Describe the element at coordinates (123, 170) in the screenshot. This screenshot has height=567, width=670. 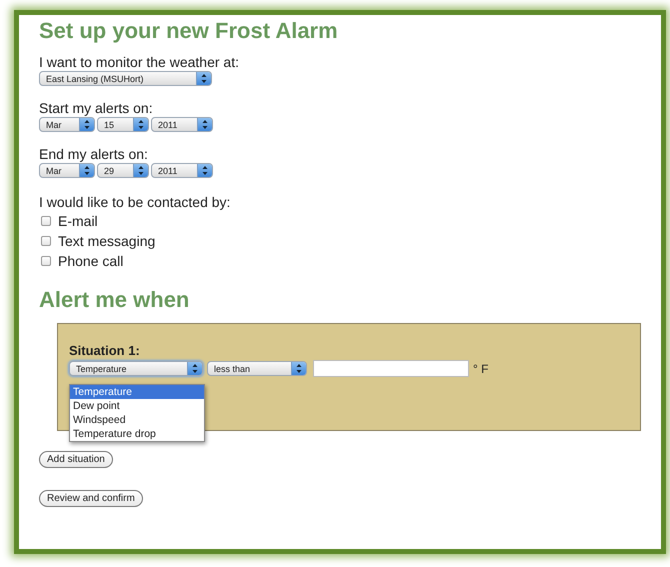
I see `day-dropdown: 29` at that location.